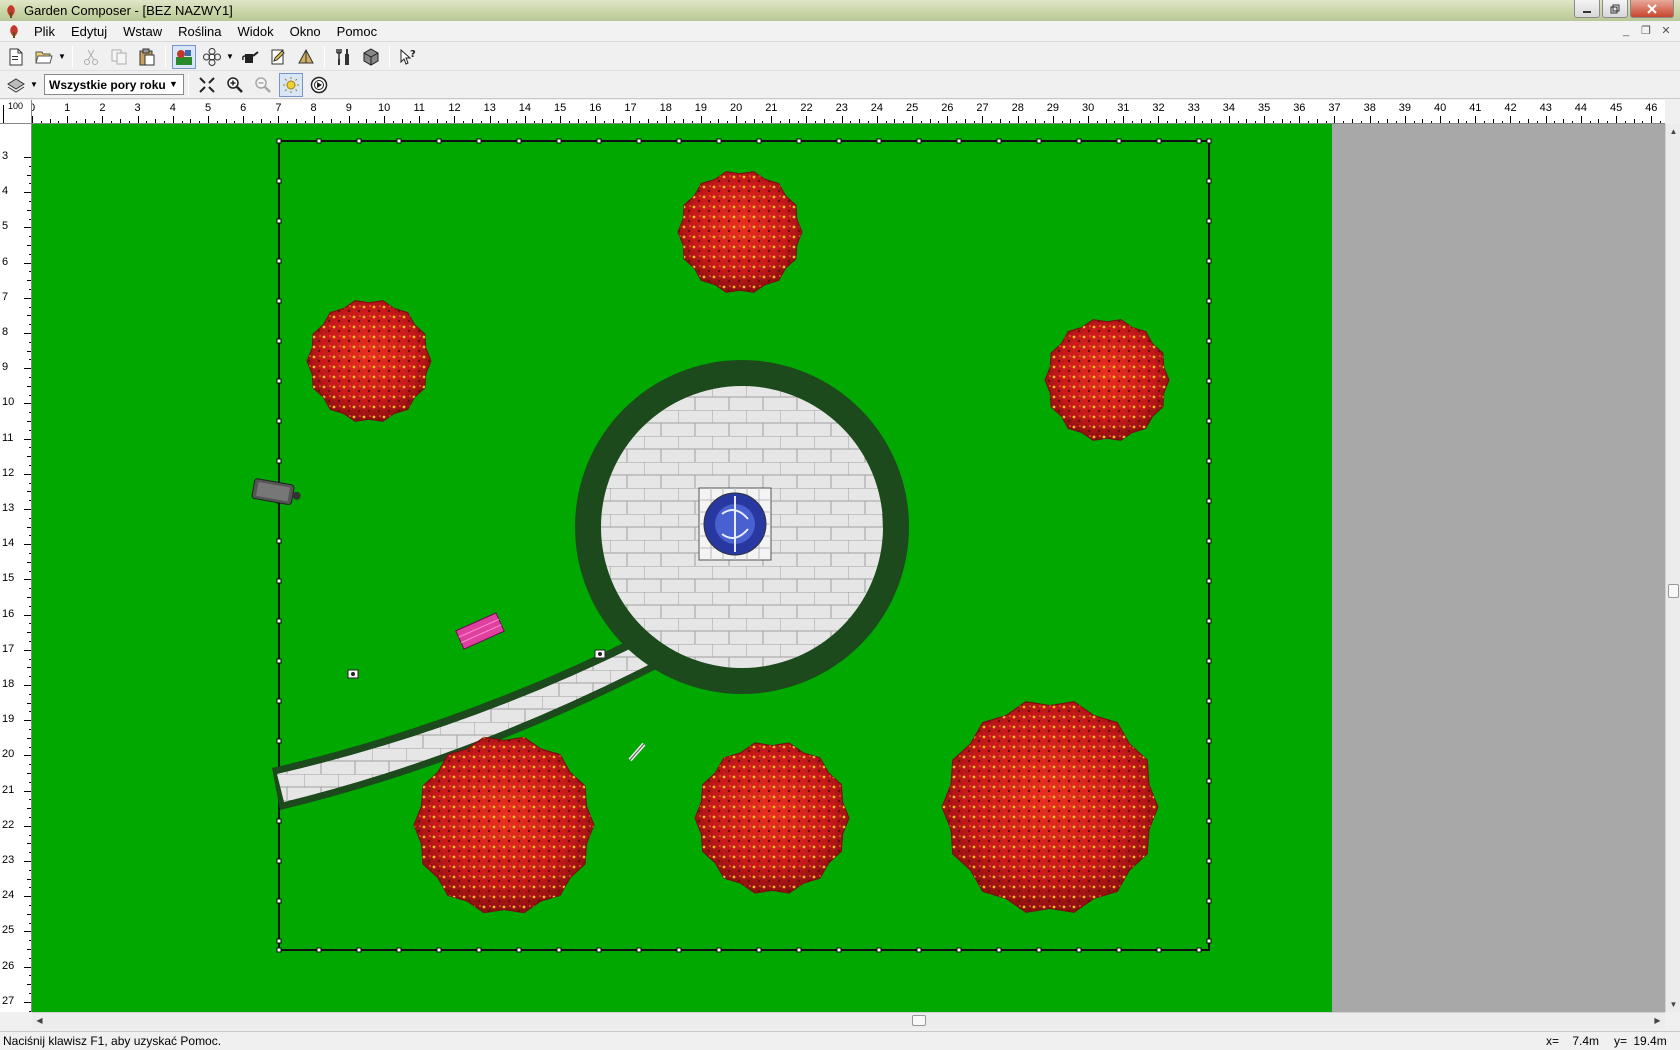  What do you see at coordinates (212, 57) in the screenshot?
I see `plant-button` at bounding box center [212, 57].